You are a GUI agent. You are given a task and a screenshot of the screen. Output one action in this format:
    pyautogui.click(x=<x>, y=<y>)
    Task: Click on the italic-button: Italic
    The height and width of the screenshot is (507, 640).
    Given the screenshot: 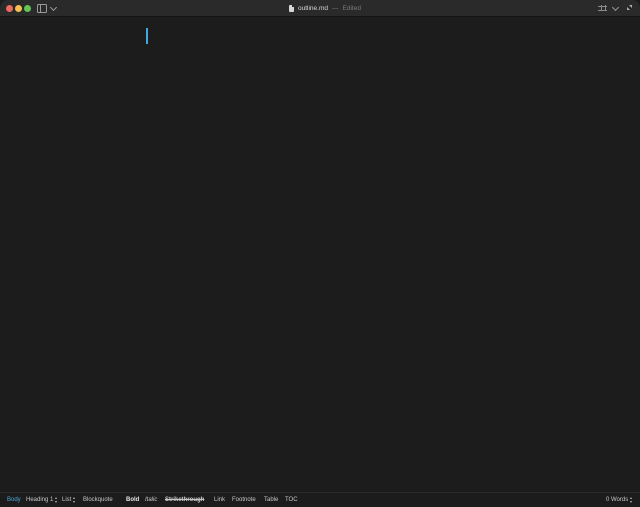 What is the action you would take?
    pyautogui.click(x=151, y=500)
    